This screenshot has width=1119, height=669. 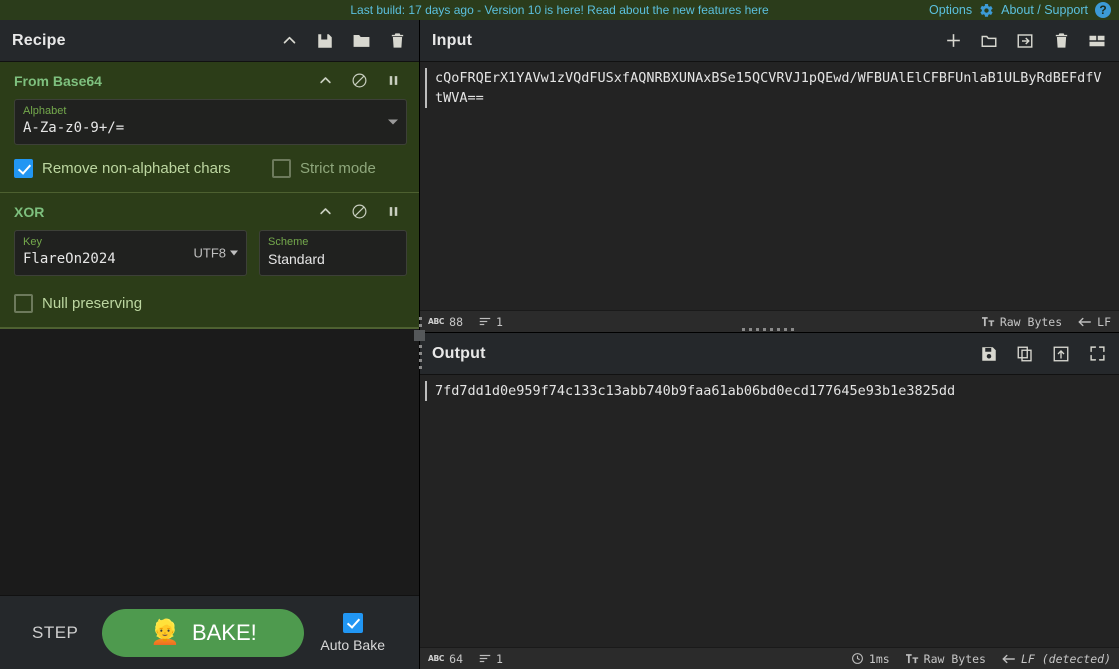 What do you see at coordinates (445, 659) in the screenshot?
I see `output-length: ABC 64` at bounding box center [445, 659].